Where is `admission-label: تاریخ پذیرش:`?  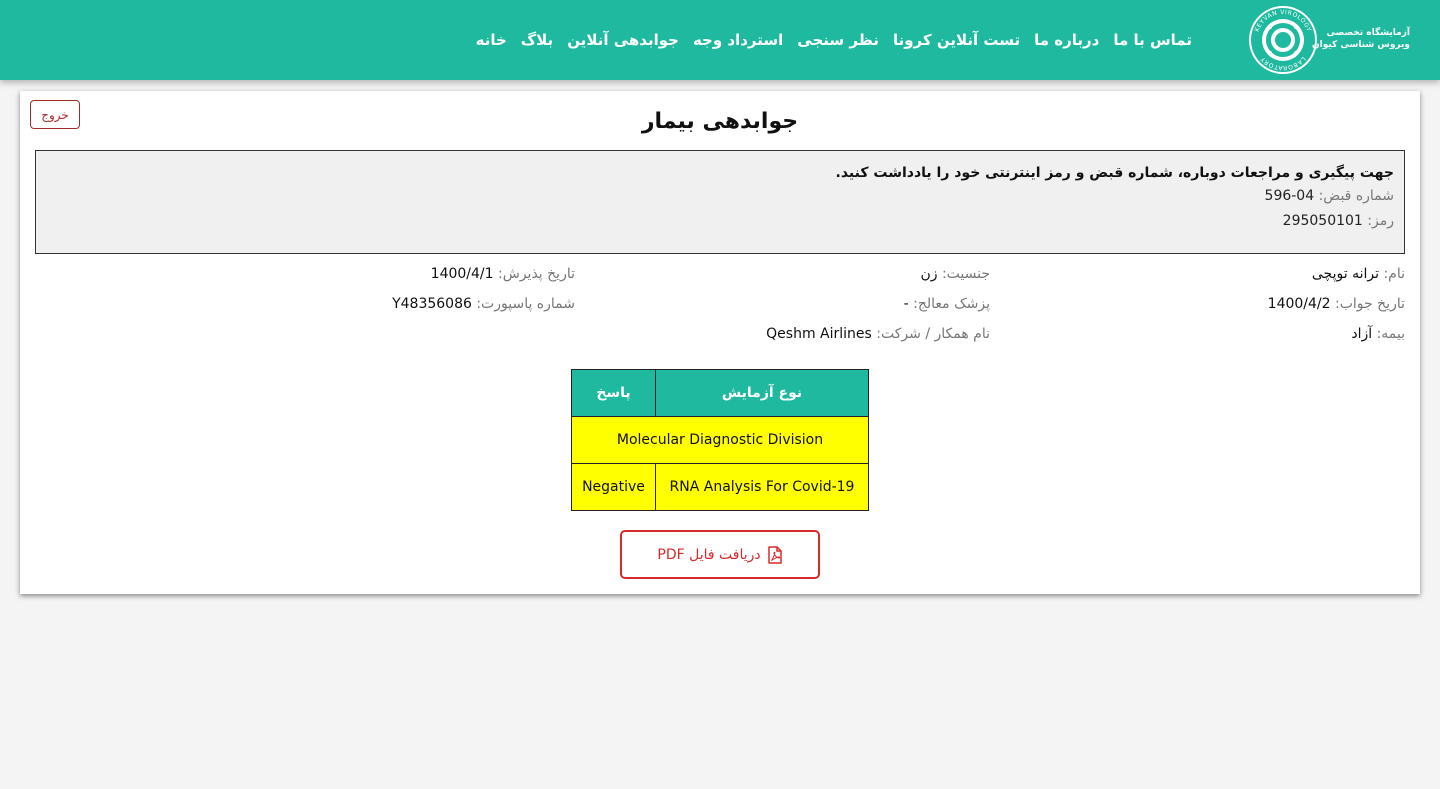
admission-label: تاریخ پذیرش: is located at coordinates (536, 274).